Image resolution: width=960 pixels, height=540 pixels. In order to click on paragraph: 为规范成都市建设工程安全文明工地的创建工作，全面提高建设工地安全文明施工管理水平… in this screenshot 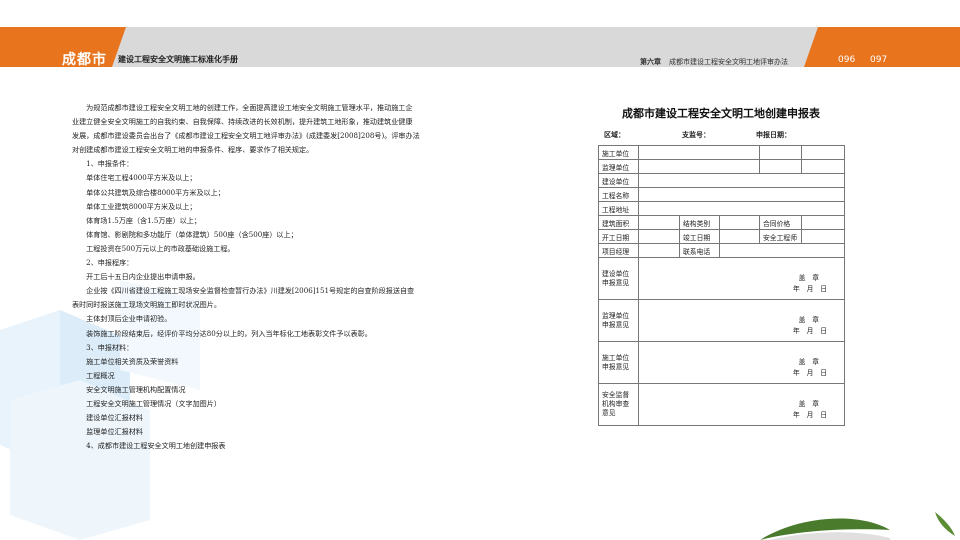, I will do `click(242, 107)`.